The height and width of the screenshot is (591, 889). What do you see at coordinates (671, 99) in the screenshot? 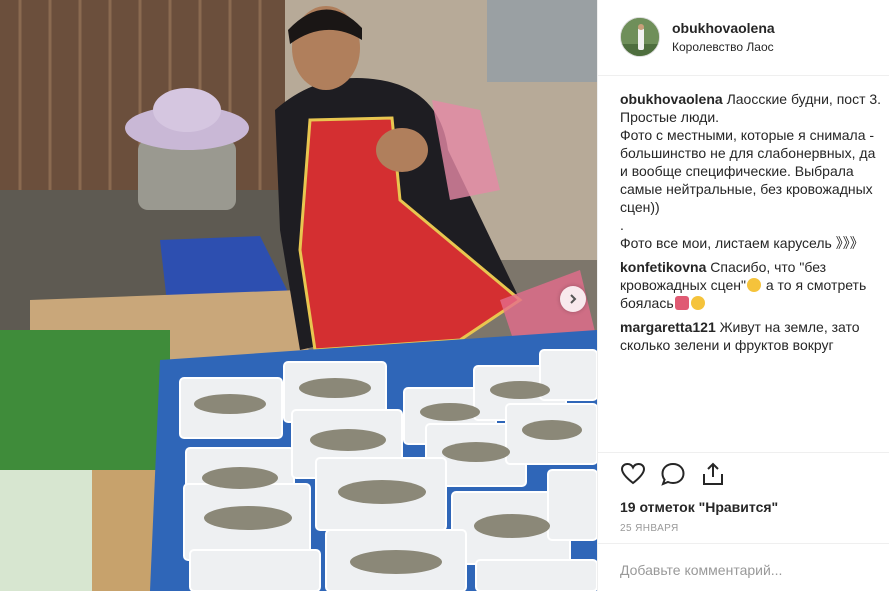
I see `caption-username: obukhovaolena` at bounding box center [671, 99].